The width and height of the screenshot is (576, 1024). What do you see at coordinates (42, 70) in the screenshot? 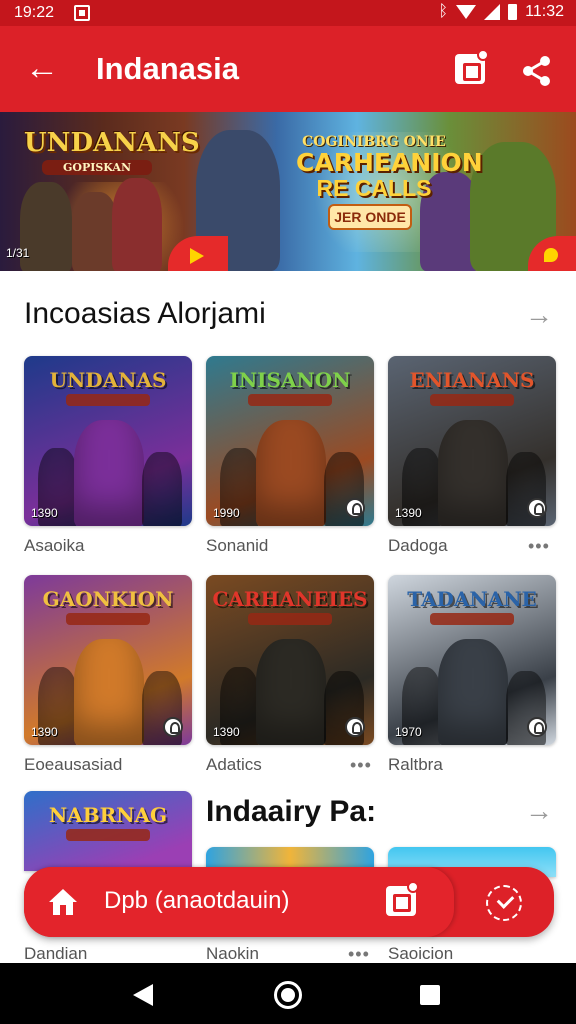
I see `back-arrow-icon: ←` at bounding box center [42, 70].